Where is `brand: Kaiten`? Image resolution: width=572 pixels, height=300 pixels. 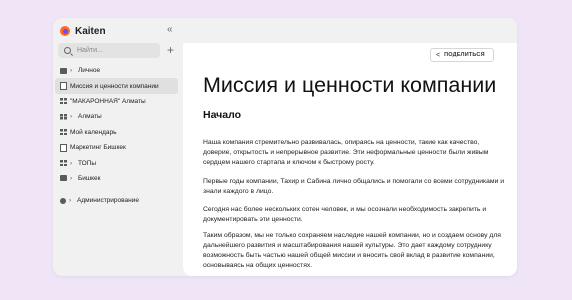 brand: Kaiten is located at coordinates (83, 31).